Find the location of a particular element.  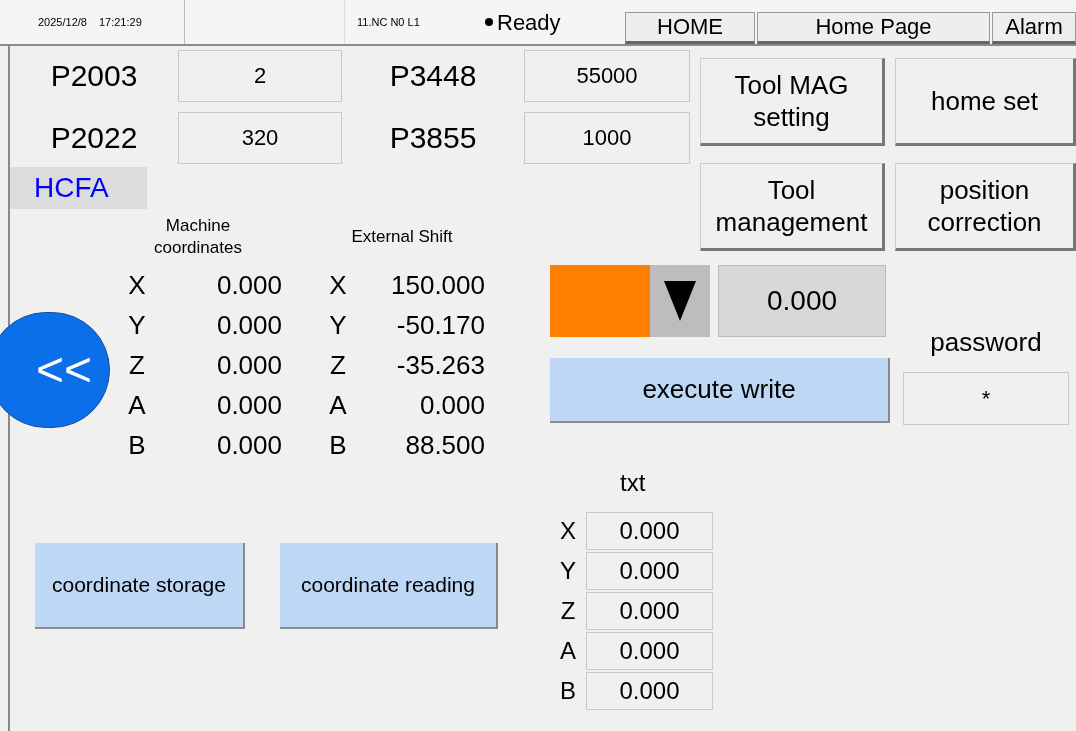

caret-icon is located at coordinates (680, 301).